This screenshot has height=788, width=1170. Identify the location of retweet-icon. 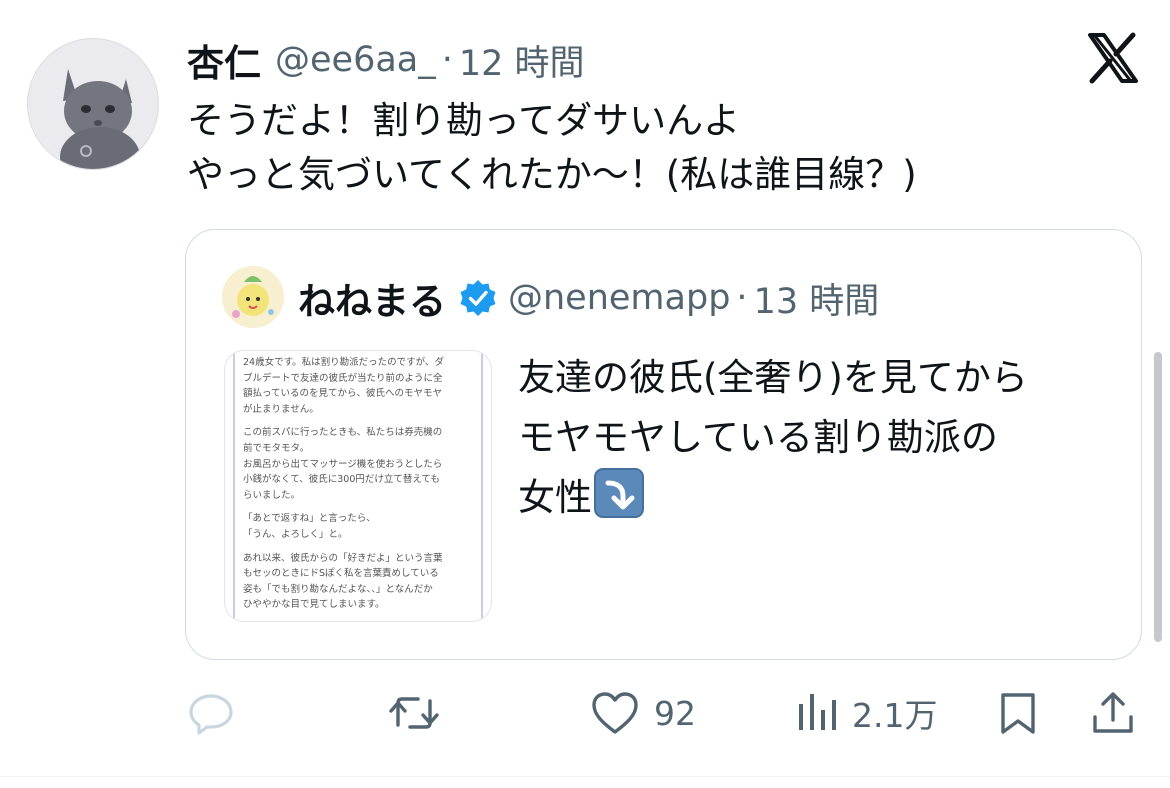
(414, 713).